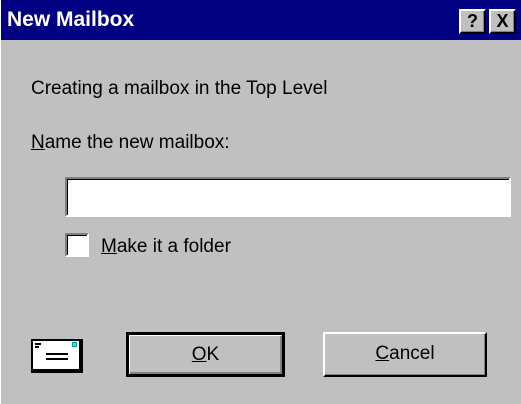  I want to click on make-folder-label: Make it a folder, so click(166, 247).